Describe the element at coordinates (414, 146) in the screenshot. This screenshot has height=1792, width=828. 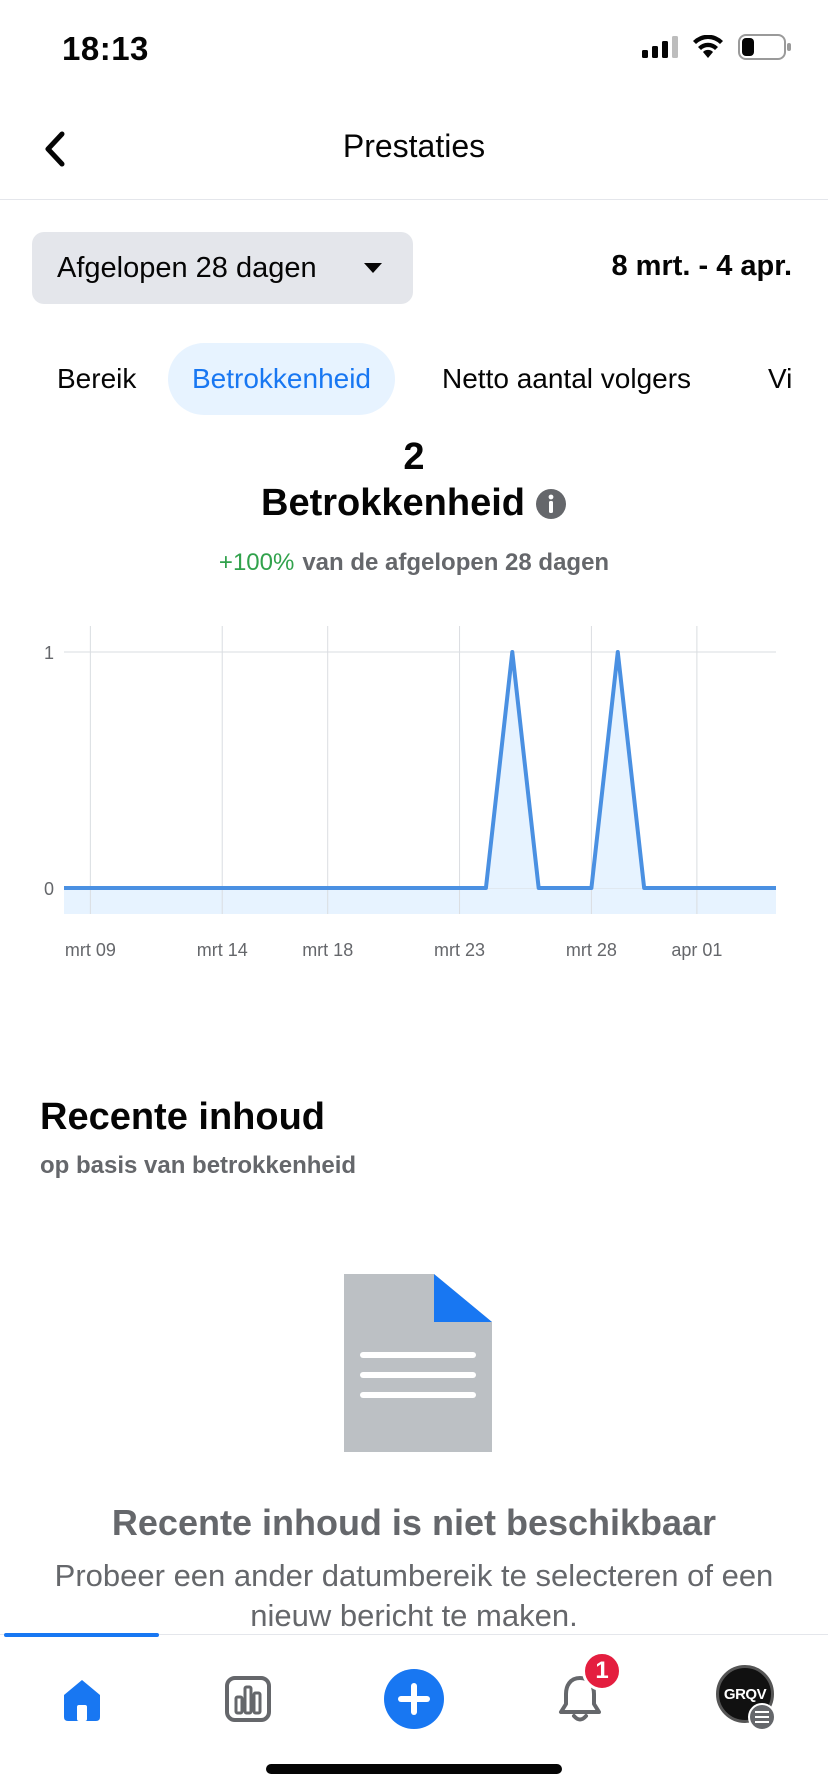
I see `page-title: Prestaties` at that location.